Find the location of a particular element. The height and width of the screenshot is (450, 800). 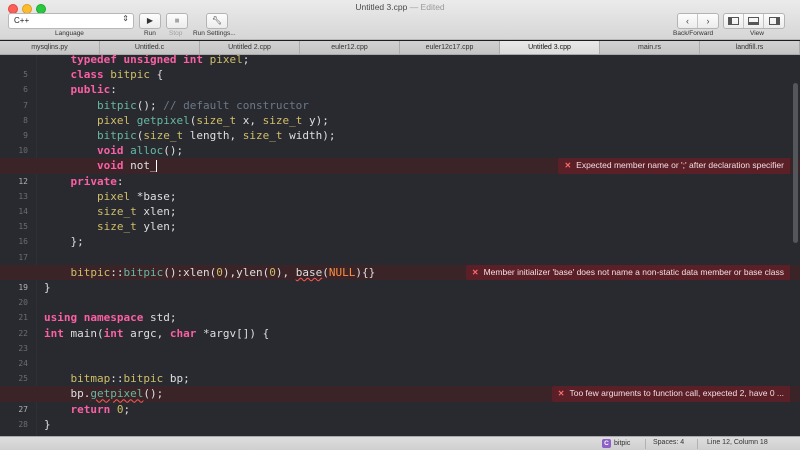

code-line: 10 bitpic(size_t length, size_t width); is located at coordinates (400, 141).